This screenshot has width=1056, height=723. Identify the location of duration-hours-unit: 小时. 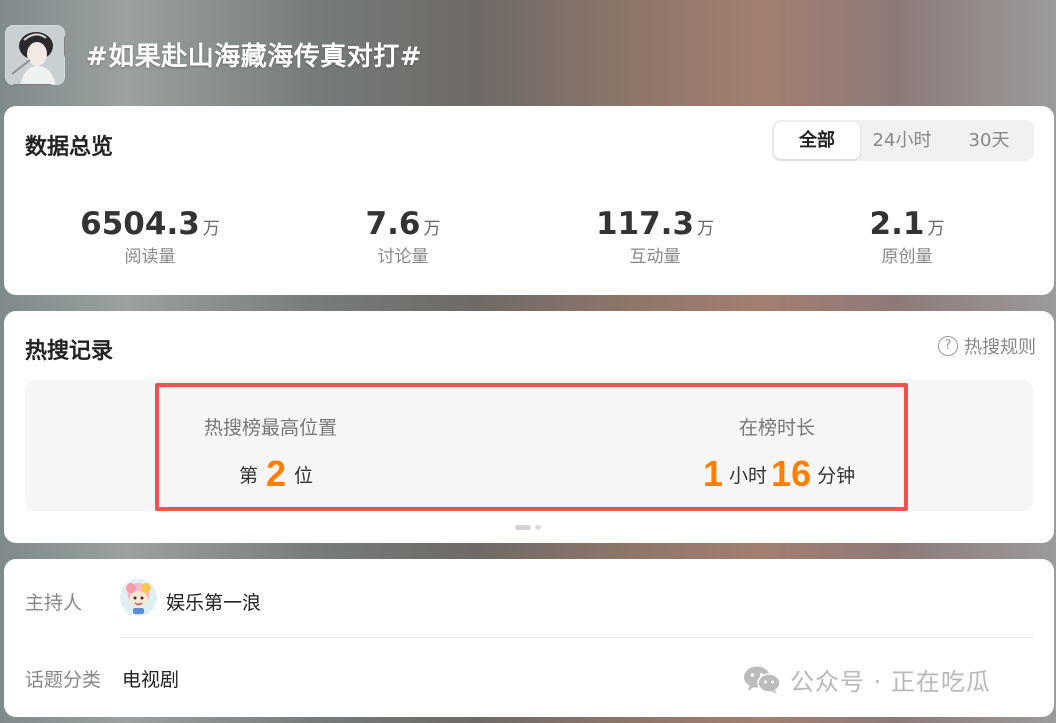
(748, 476).